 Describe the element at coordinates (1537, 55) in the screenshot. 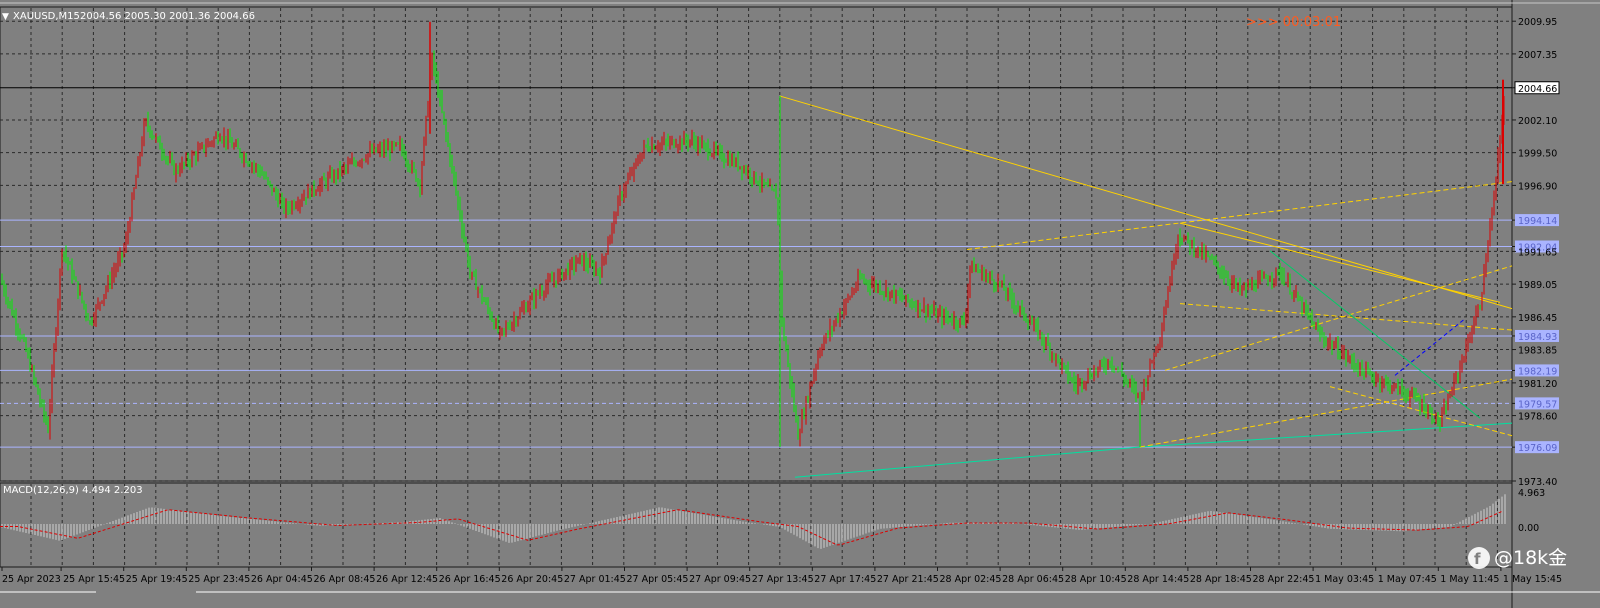

I see `y-tick-label: 2007.35` at that location.